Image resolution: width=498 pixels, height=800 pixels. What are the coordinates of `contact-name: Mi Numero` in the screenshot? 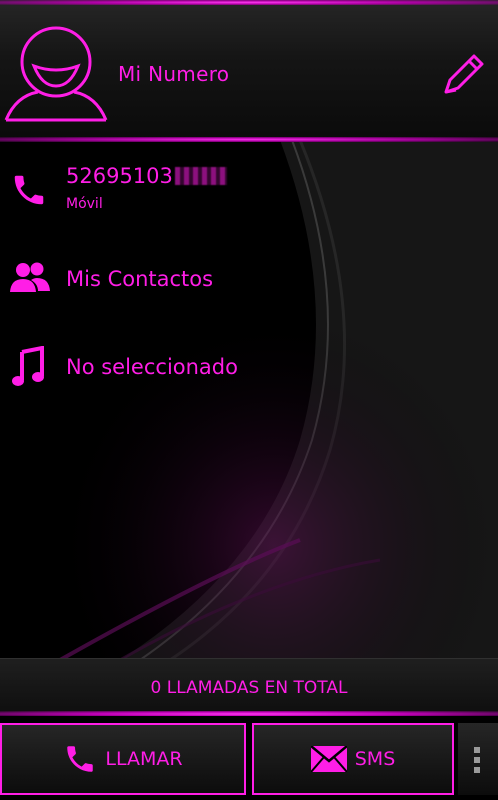 It's located at (174, 74).